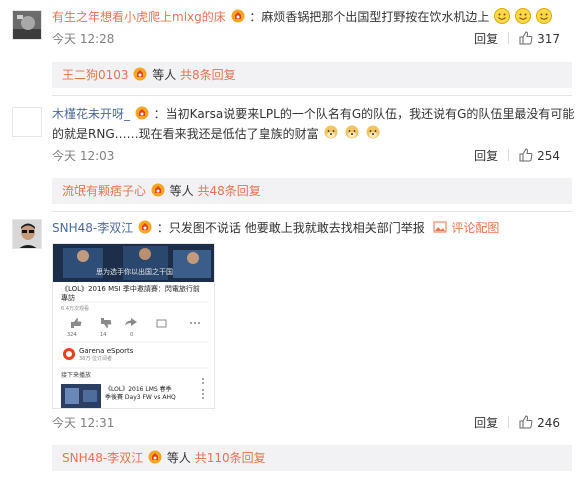 This screenshot has width=584, height=477. I want to click on comment-actions: 回复 254, so click(517, 156).